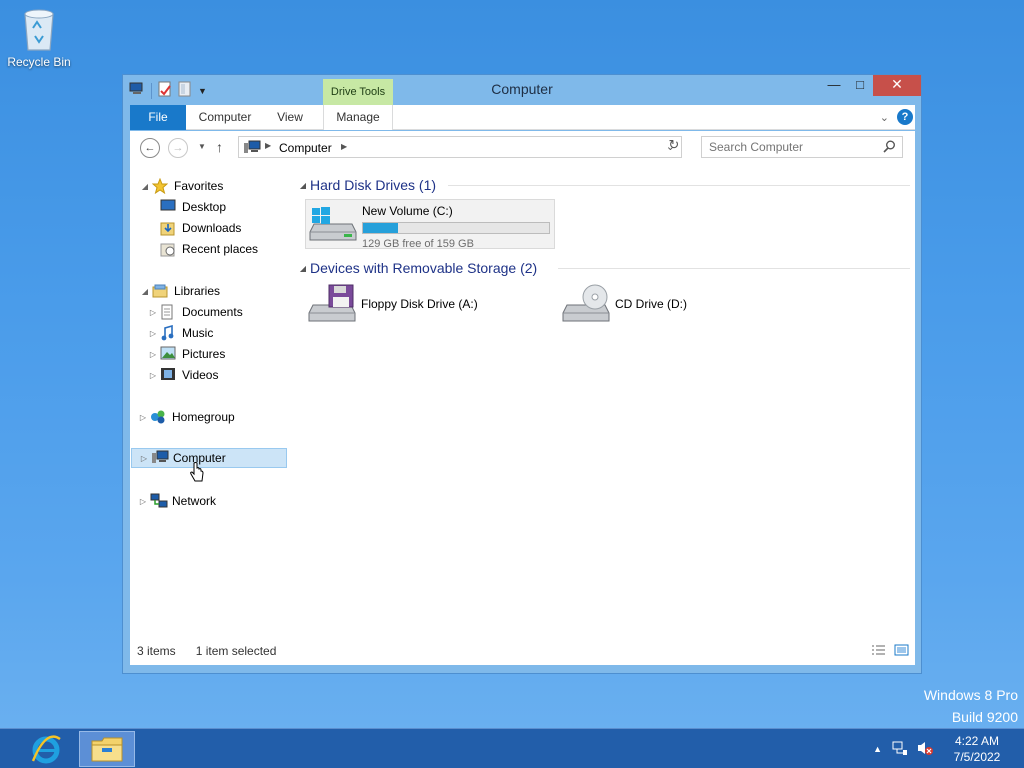  Describe the element at coordinates (603, 185) in the screenshot. I see `group-hard-disk-drives: ◢ Hard Disk Drives (1)` at that location.